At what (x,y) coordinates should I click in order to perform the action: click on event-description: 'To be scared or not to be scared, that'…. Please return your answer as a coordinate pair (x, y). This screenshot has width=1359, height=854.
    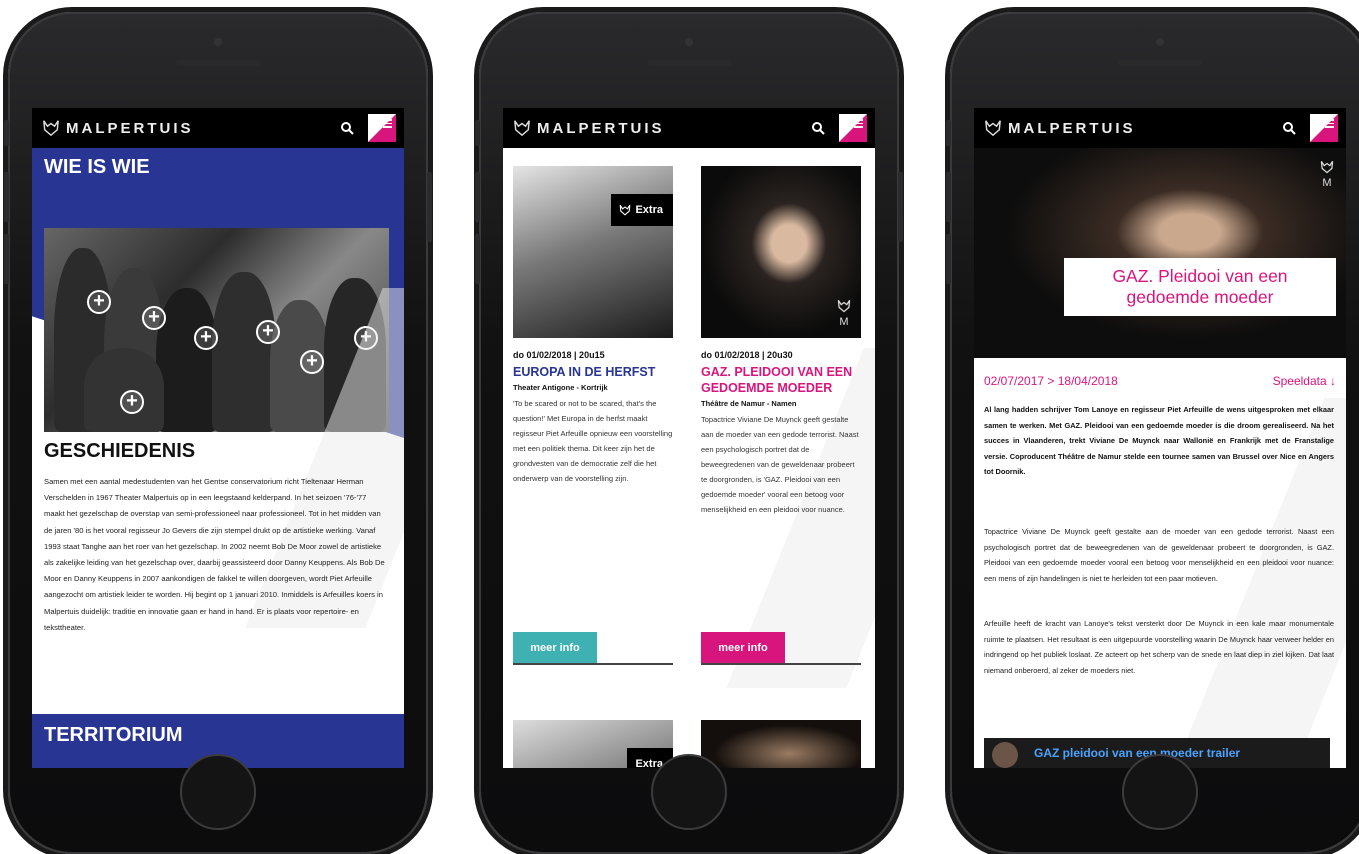
    Looking at the image, I should click on (593, 441).